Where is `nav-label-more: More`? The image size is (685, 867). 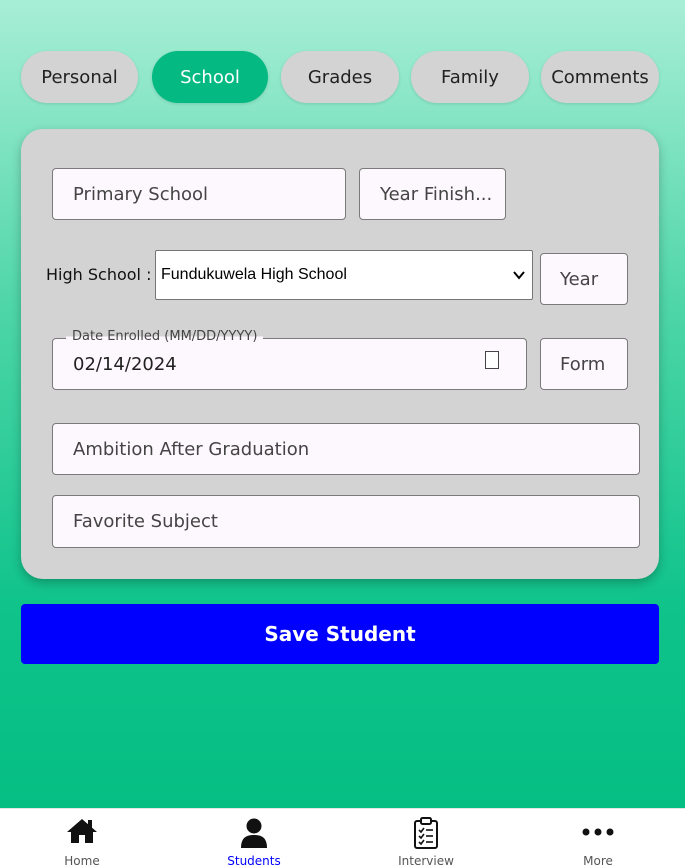 nav-label-more: More is located at coordinates (598, 860).